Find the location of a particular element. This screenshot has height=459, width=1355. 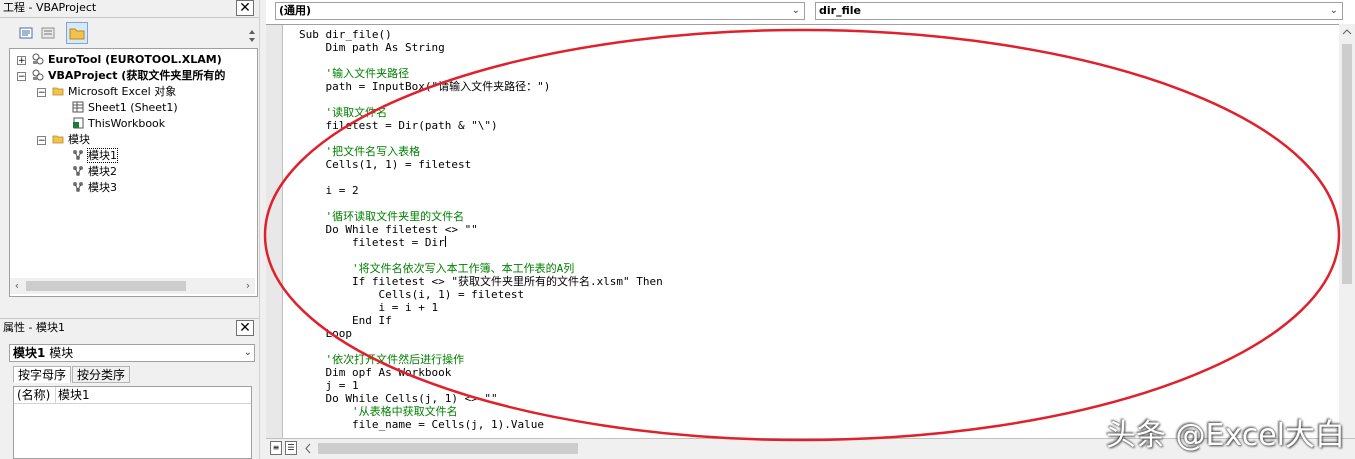

scroll-right-icon: › is located at coordinates (248, 286).